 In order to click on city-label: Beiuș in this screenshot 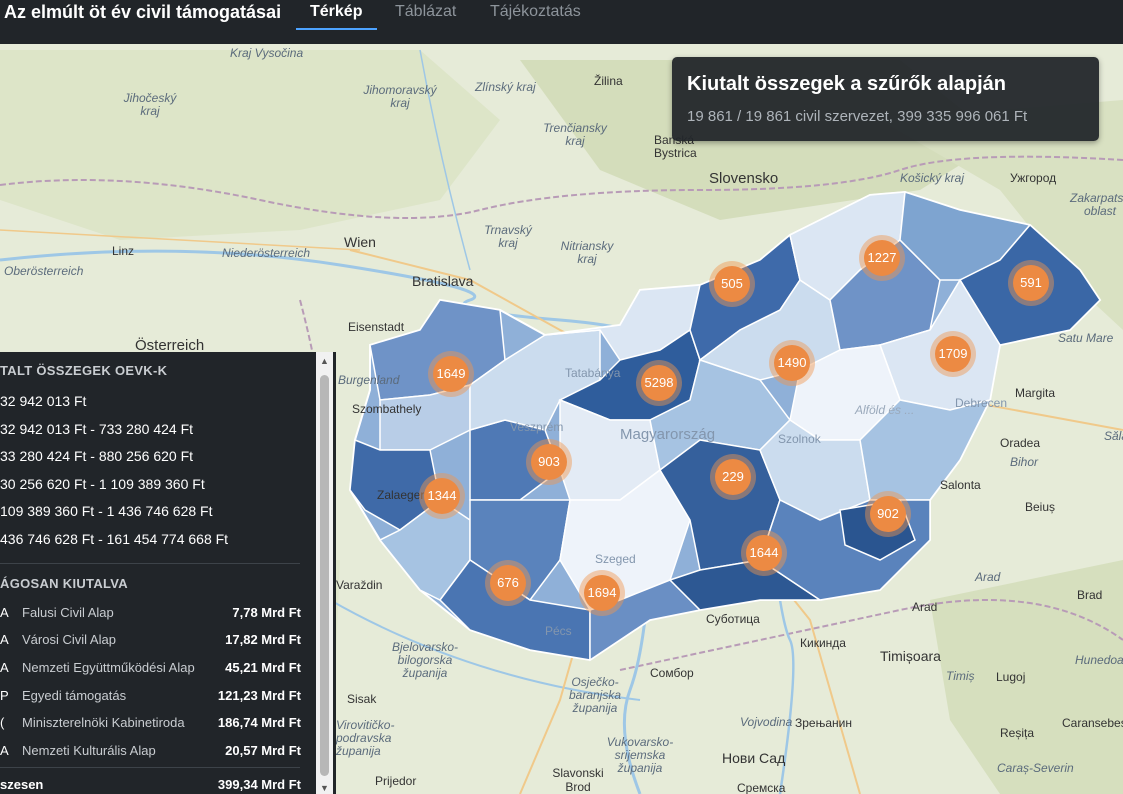, I will do `click(1040, 507)`.